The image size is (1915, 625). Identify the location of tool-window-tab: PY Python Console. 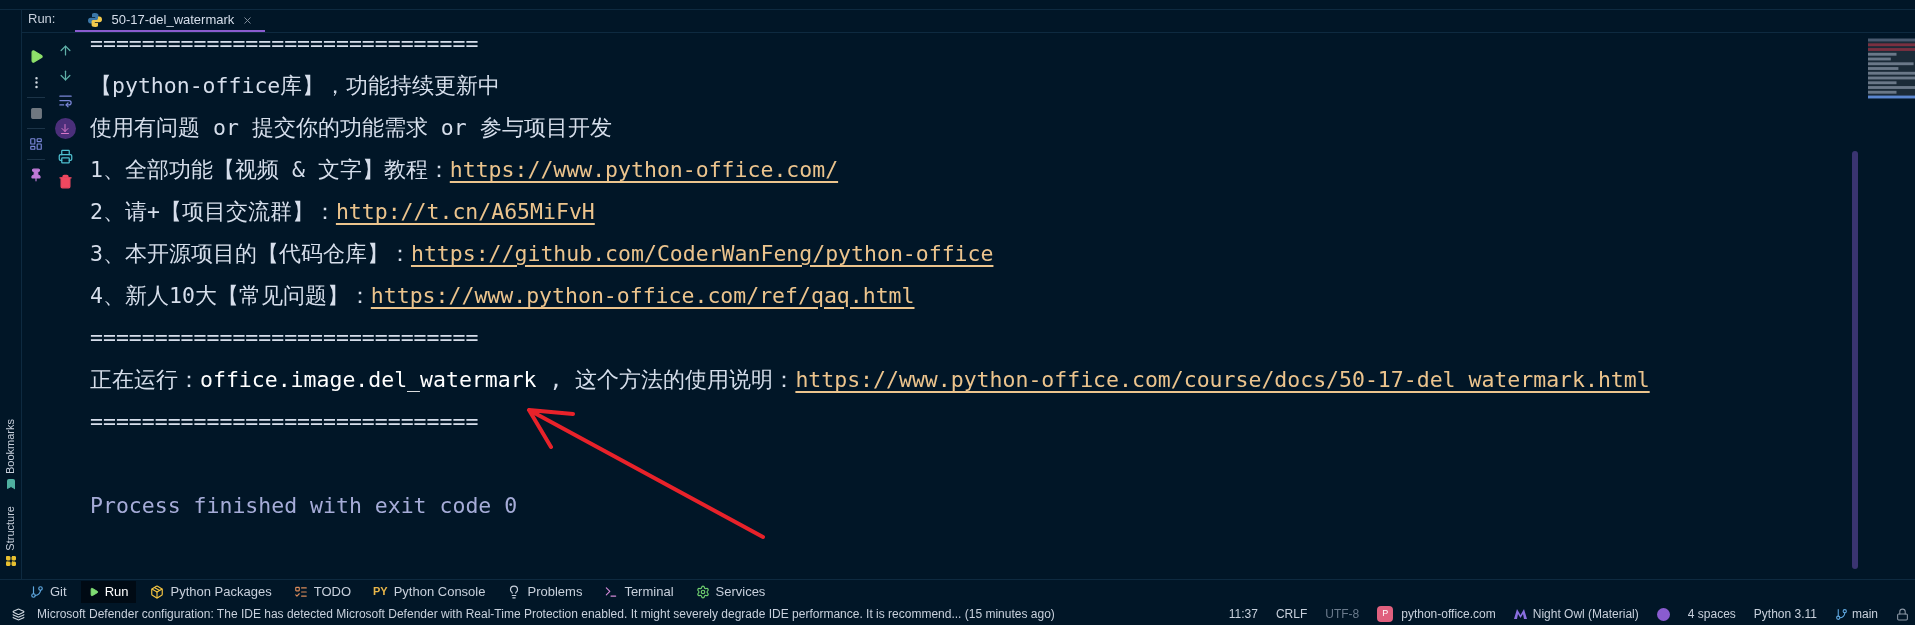
(429, 591).